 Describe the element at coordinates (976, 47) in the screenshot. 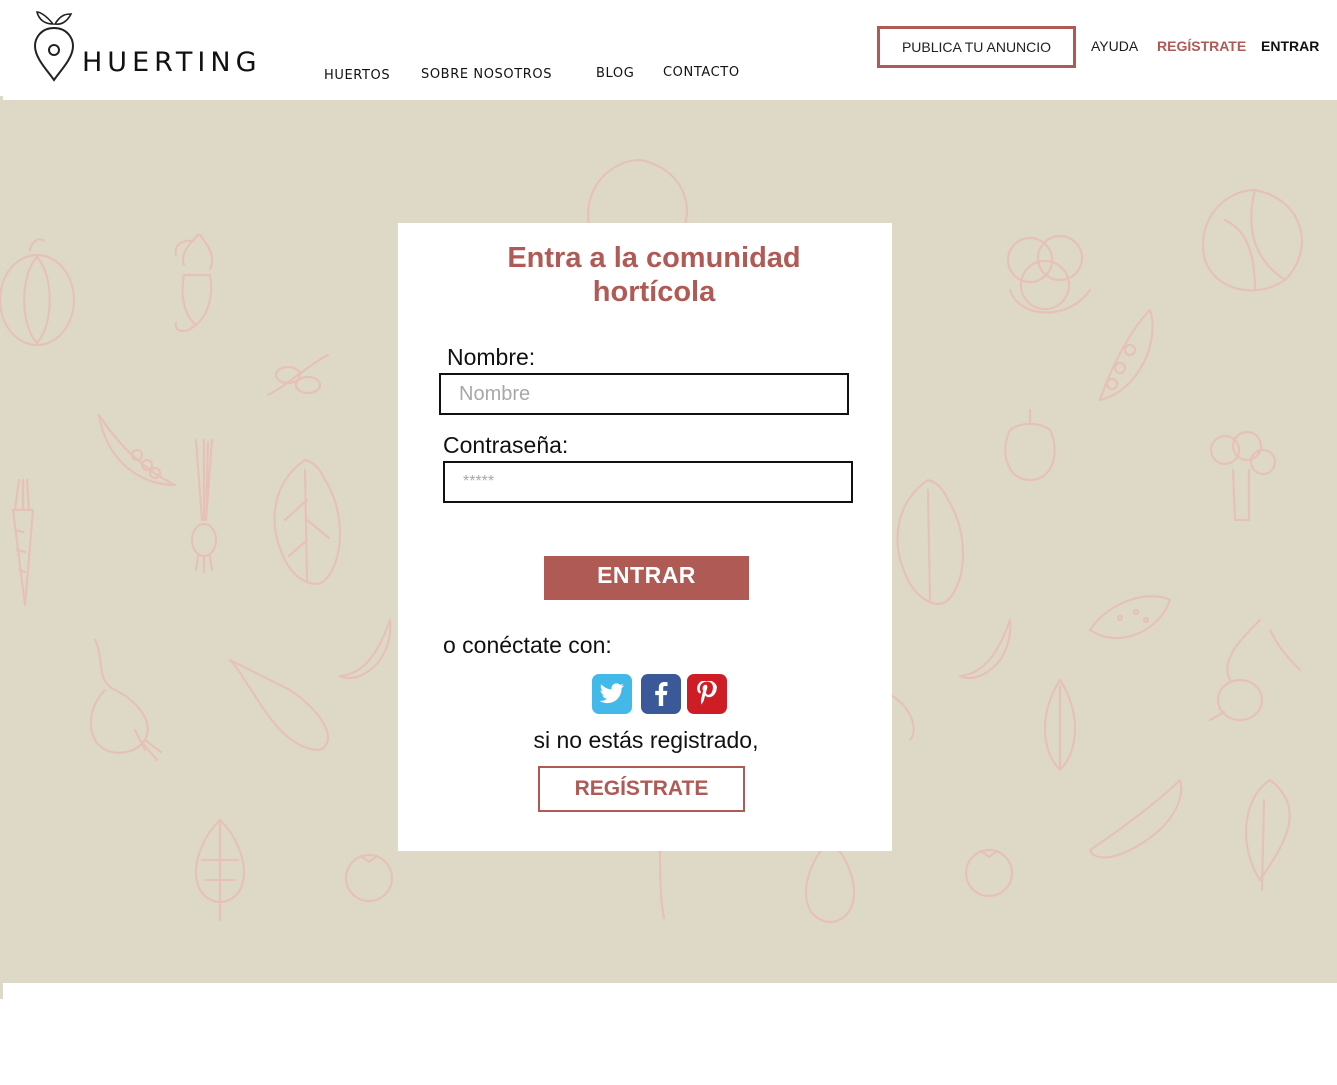

I see `publish-ad-button: PUBLICA TU ANUNCIO` at that location.